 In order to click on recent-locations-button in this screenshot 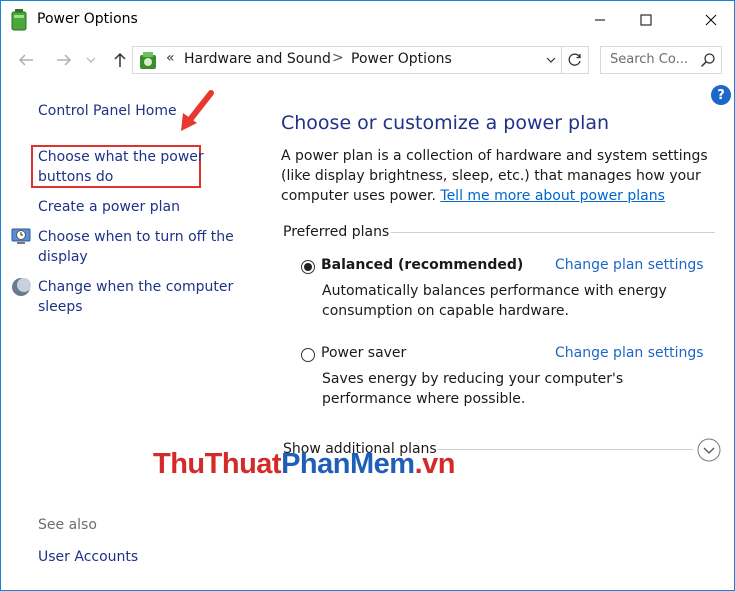, I will do `click(91, 60)`.